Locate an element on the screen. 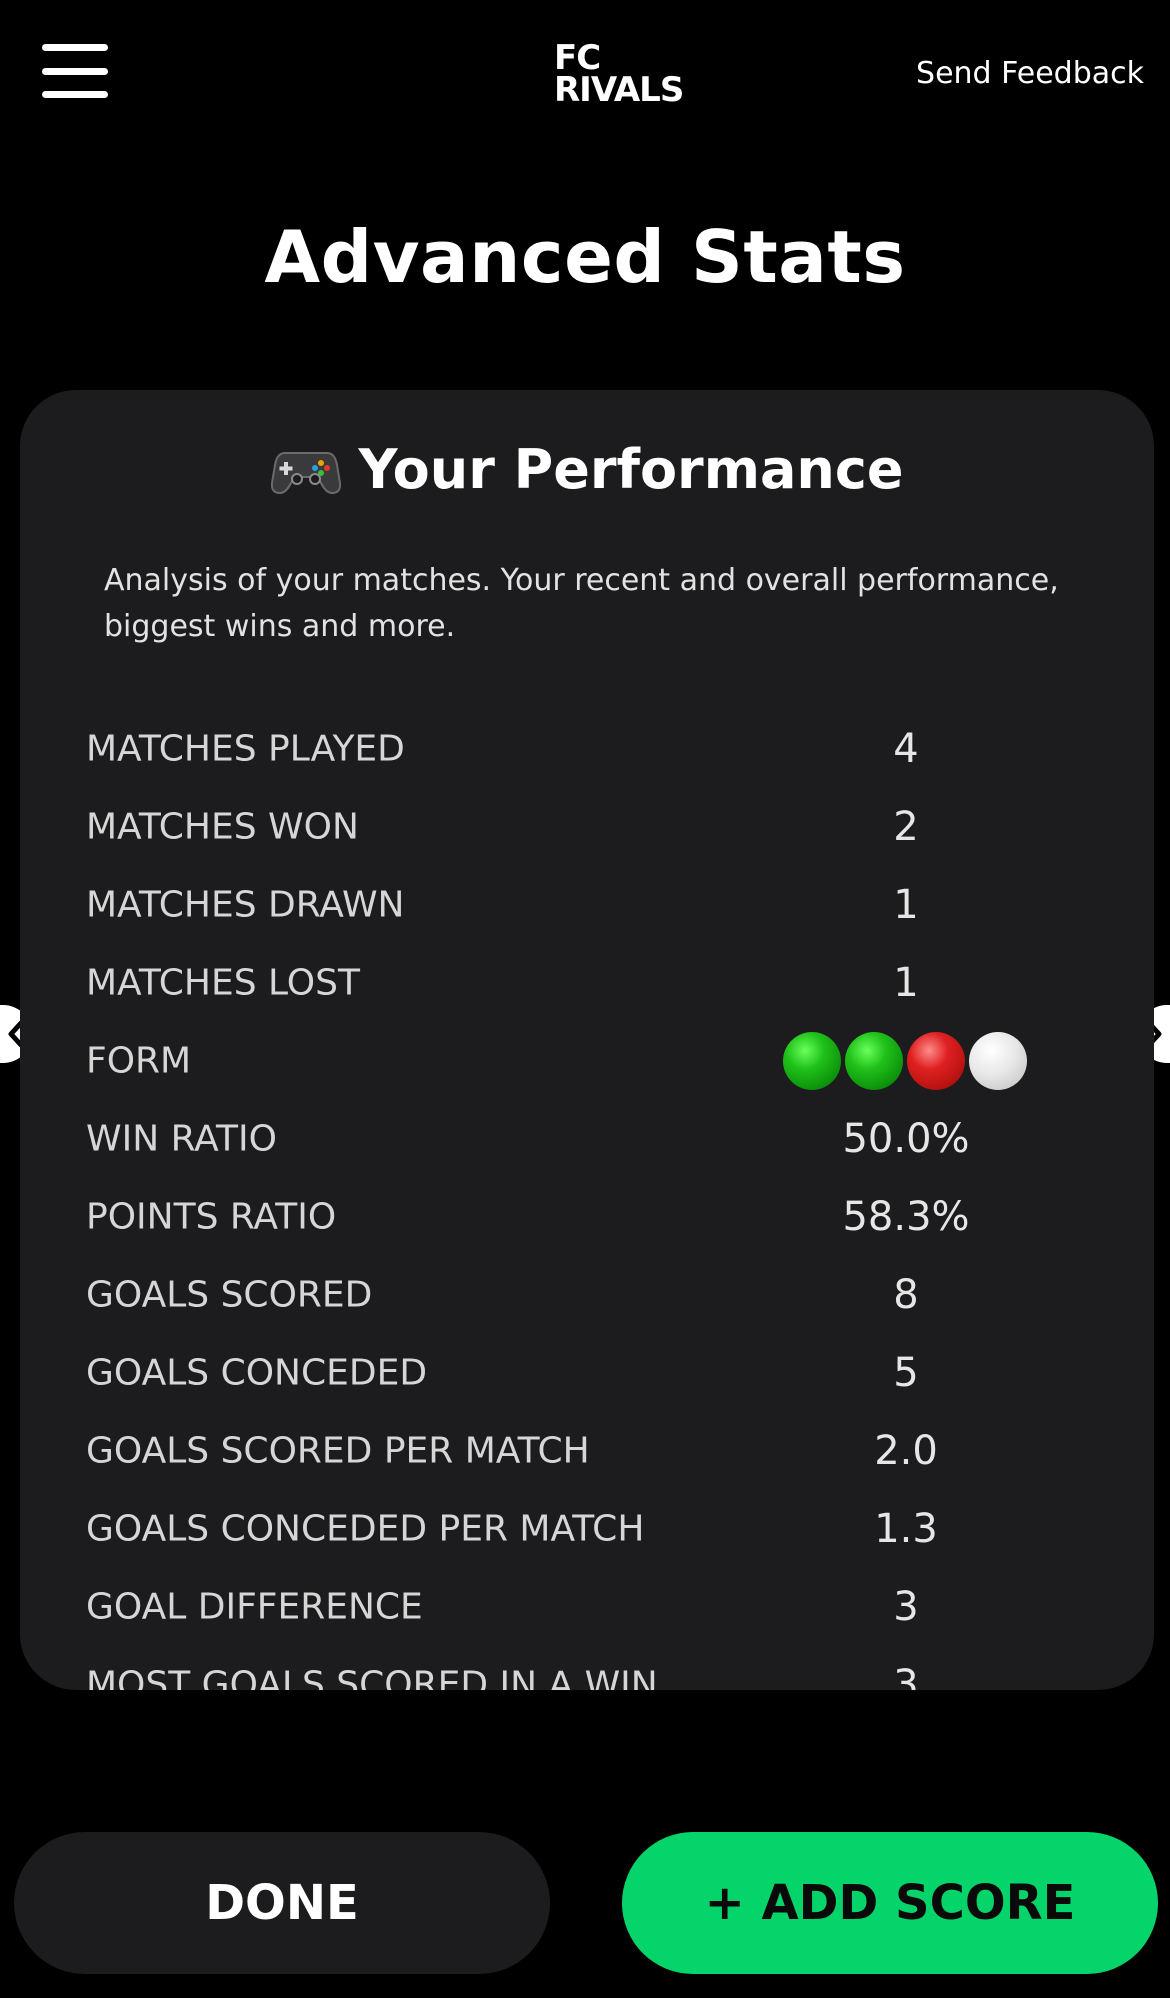  stat-label: MATCHES LOST is located at coordinates (223, 983).